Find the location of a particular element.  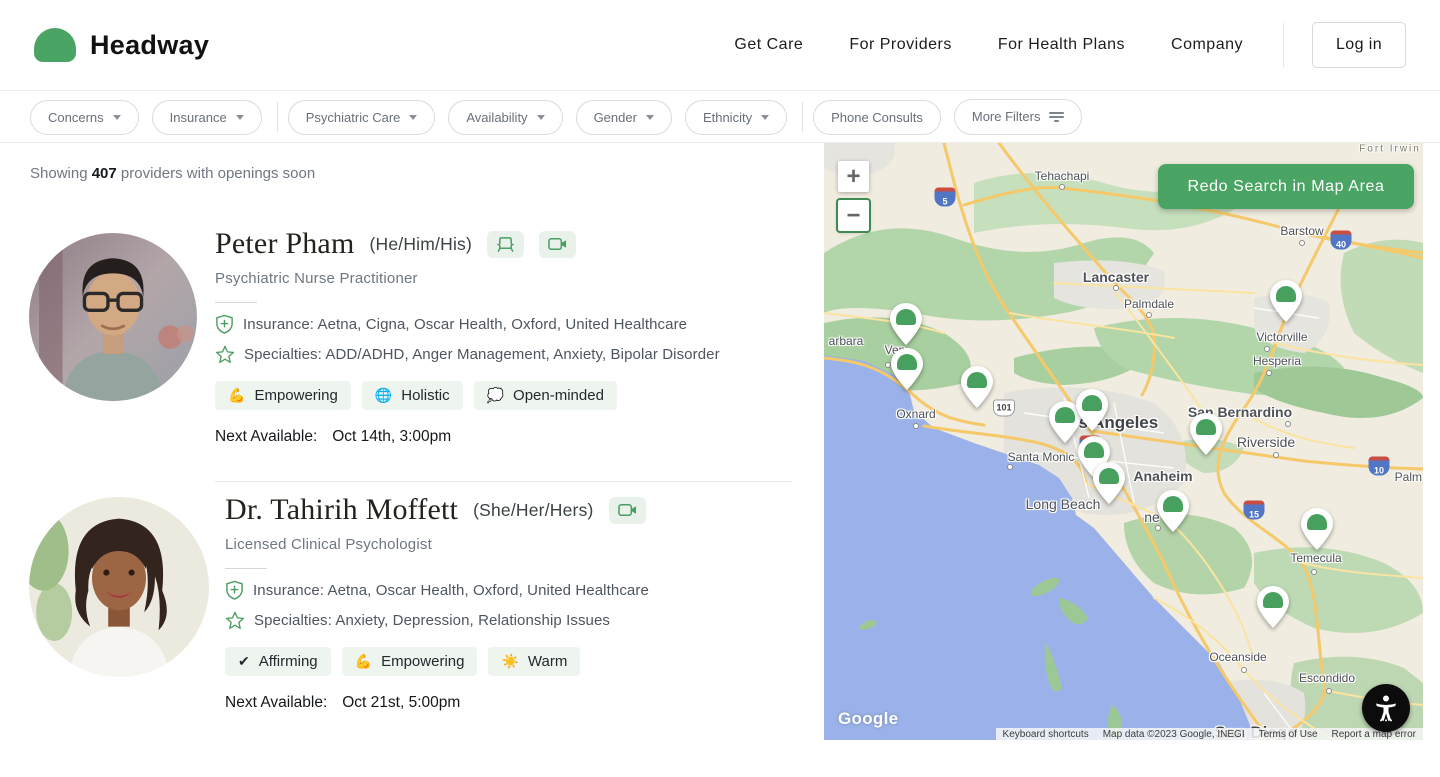

attribution-text: Map data ©2023 Google, INEGI is located at coordinates (1173, 734).